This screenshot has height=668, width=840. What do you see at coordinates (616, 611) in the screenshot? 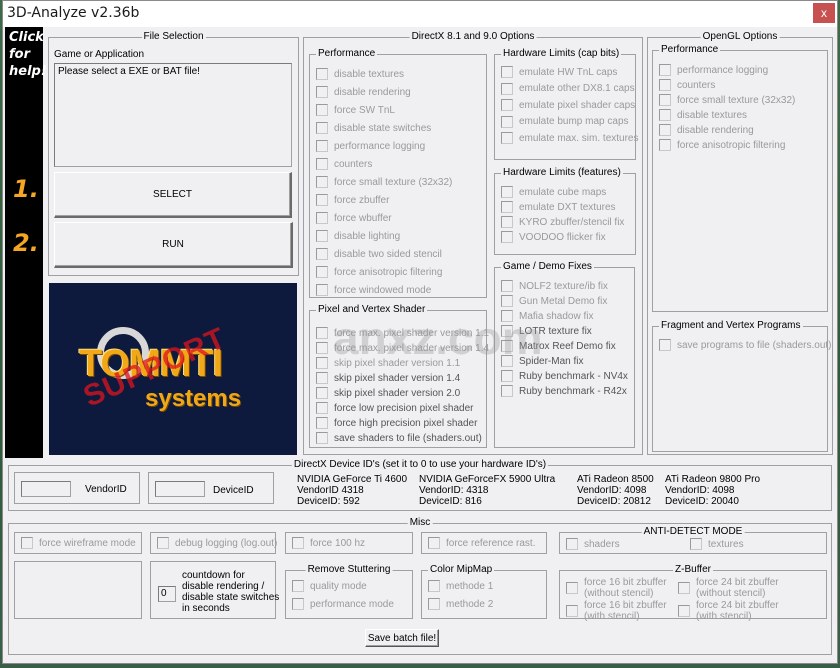
I see `zbuffer-option: force 16 bit zbuffer (with stencil)` at bounding box center [616, 611].